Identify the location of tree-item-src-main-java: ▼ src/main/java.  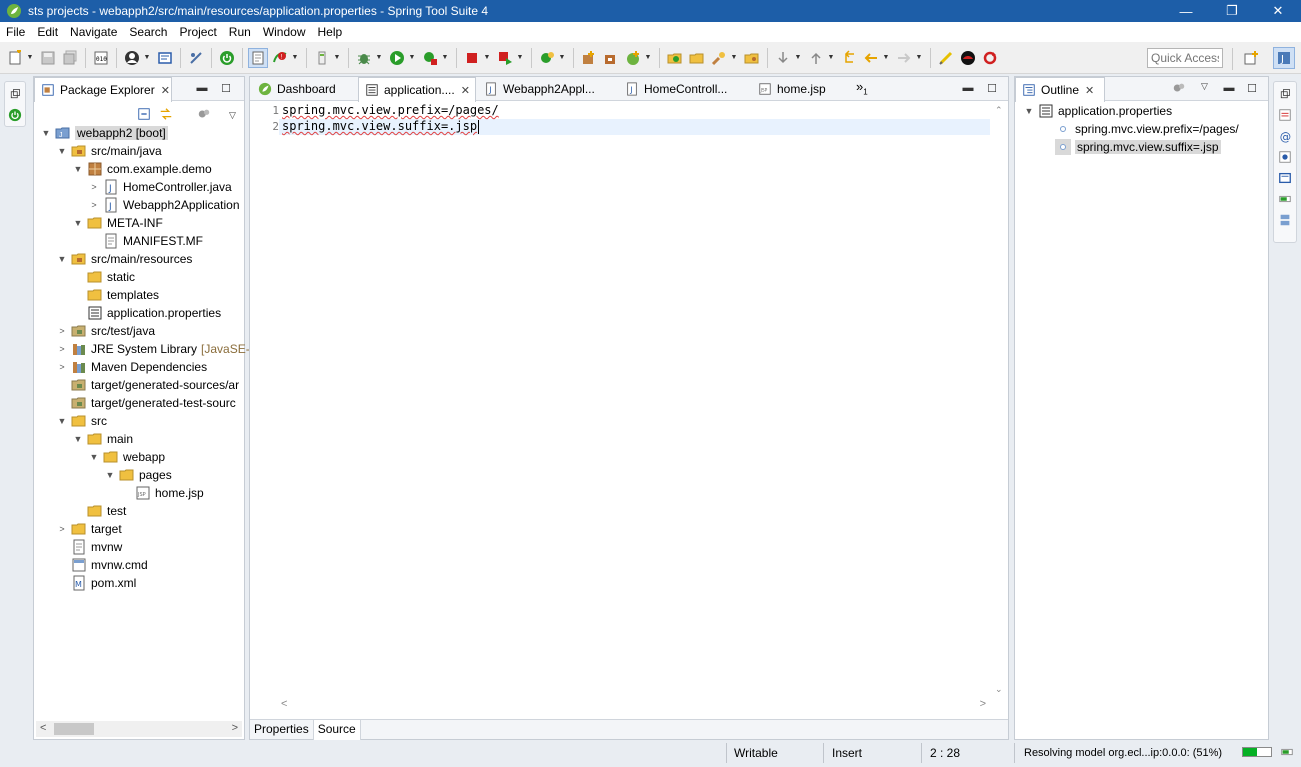
(109, 151).